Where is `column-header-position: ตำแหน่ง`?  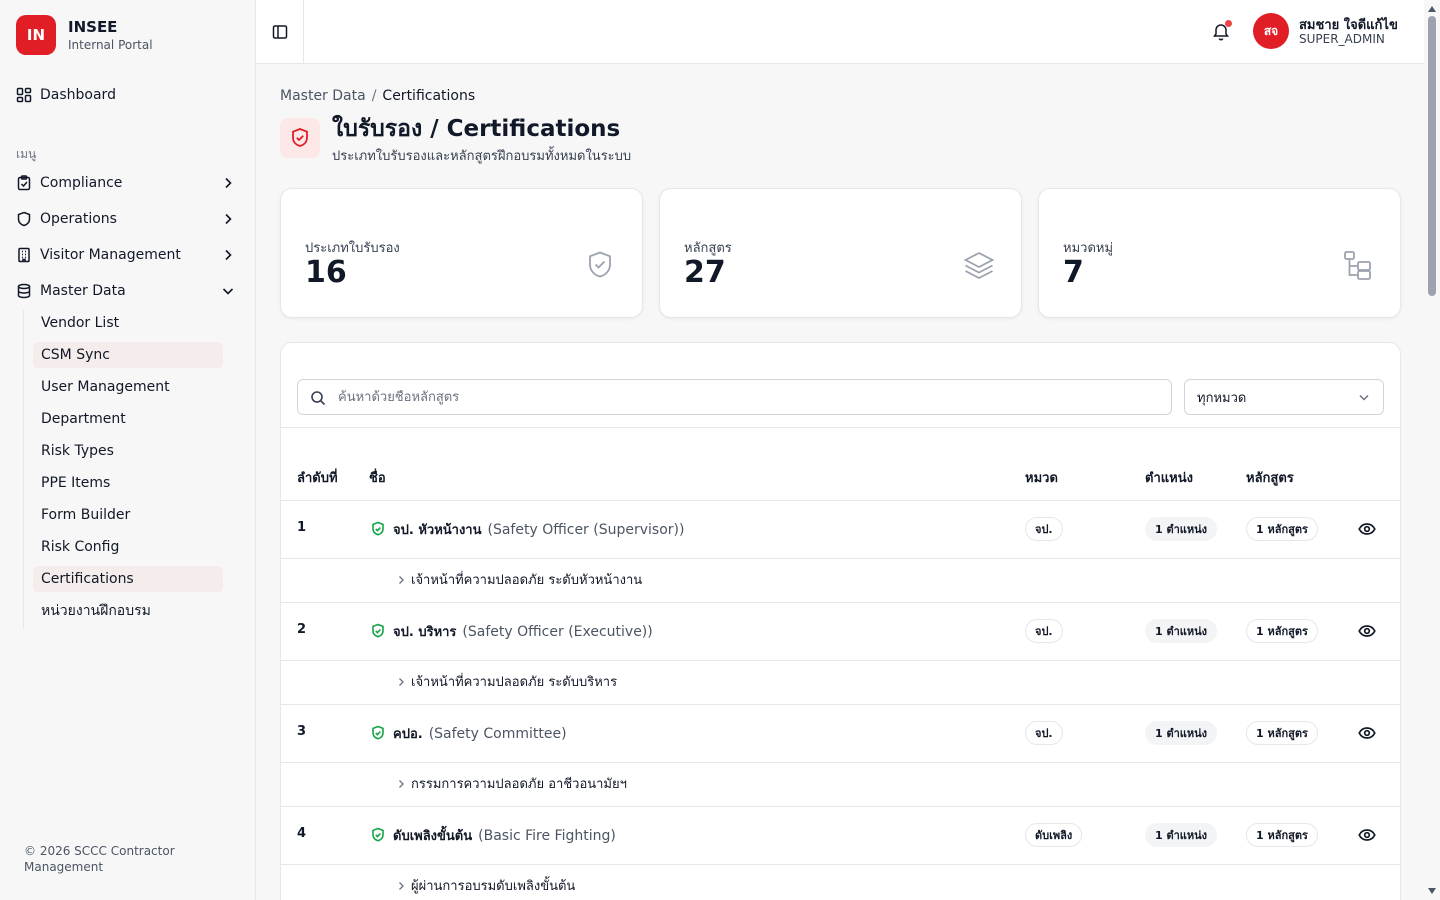
column-header-position: ตำแหน่ง is located at coordinates (1169, 477).